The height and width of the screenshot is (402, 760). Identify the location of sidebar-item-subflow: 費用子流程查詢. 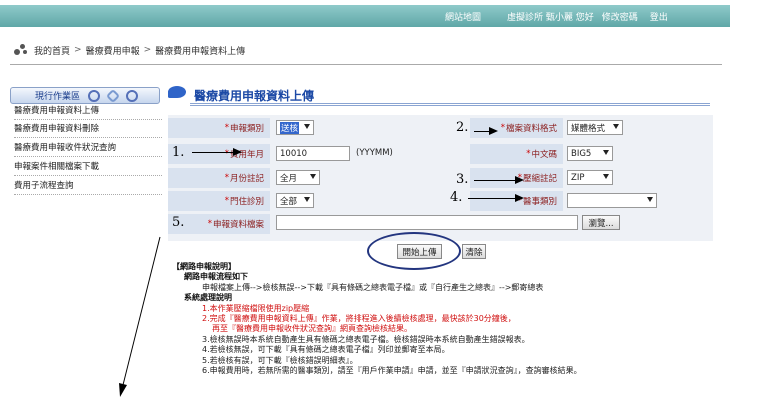
(88, 187).